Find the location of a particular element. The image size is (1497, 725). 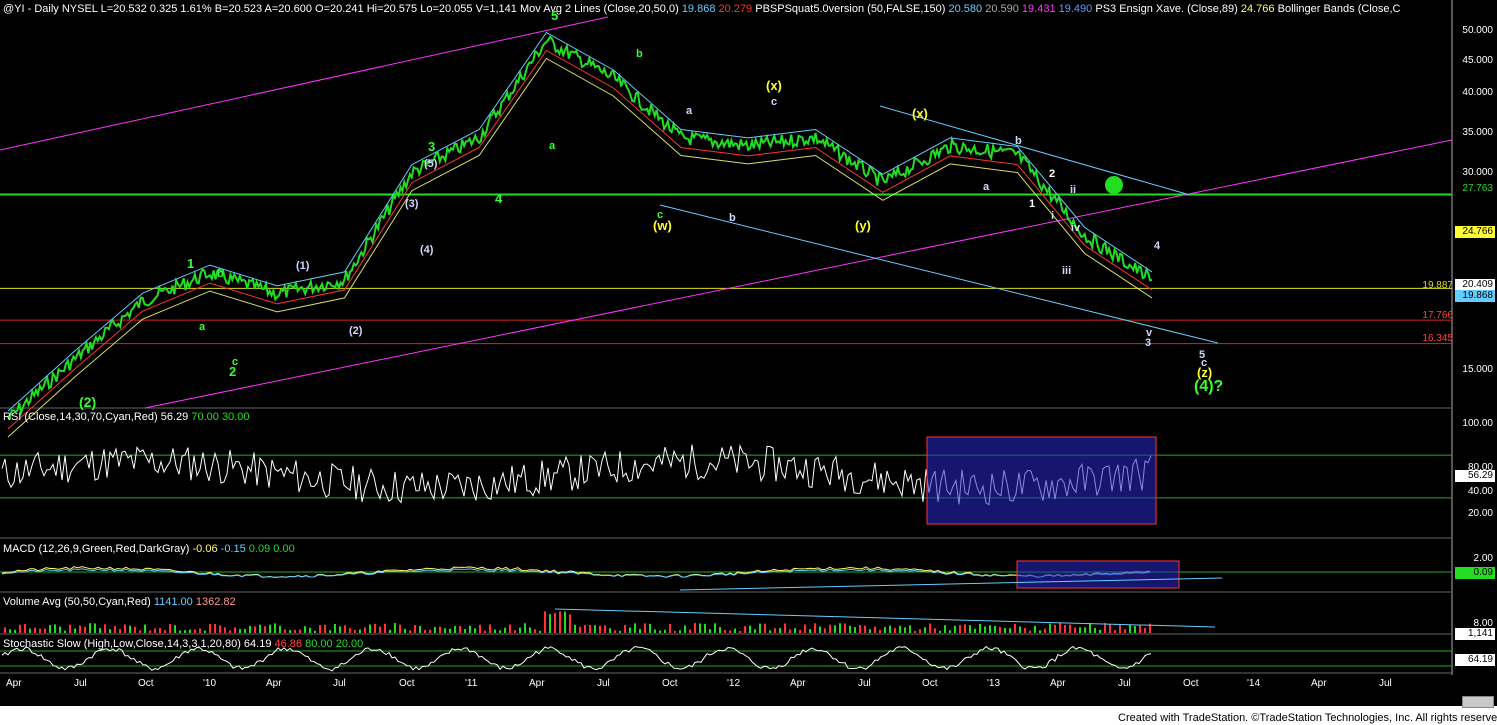

x-axis-bg is located at coordinates (748, 690).